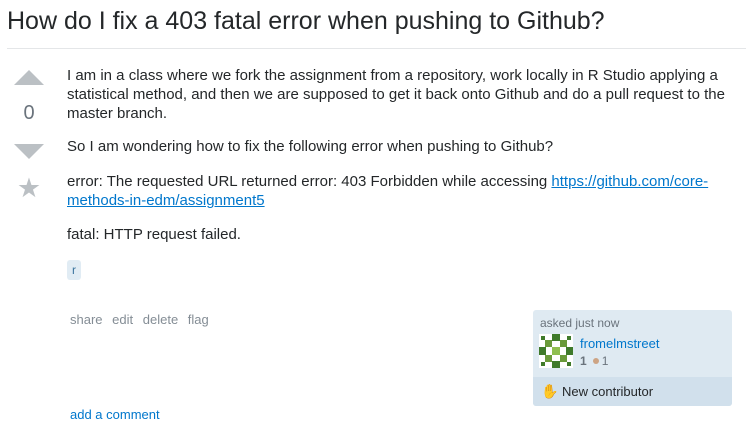  I want to click on tag-r: r, so click(74, 270).